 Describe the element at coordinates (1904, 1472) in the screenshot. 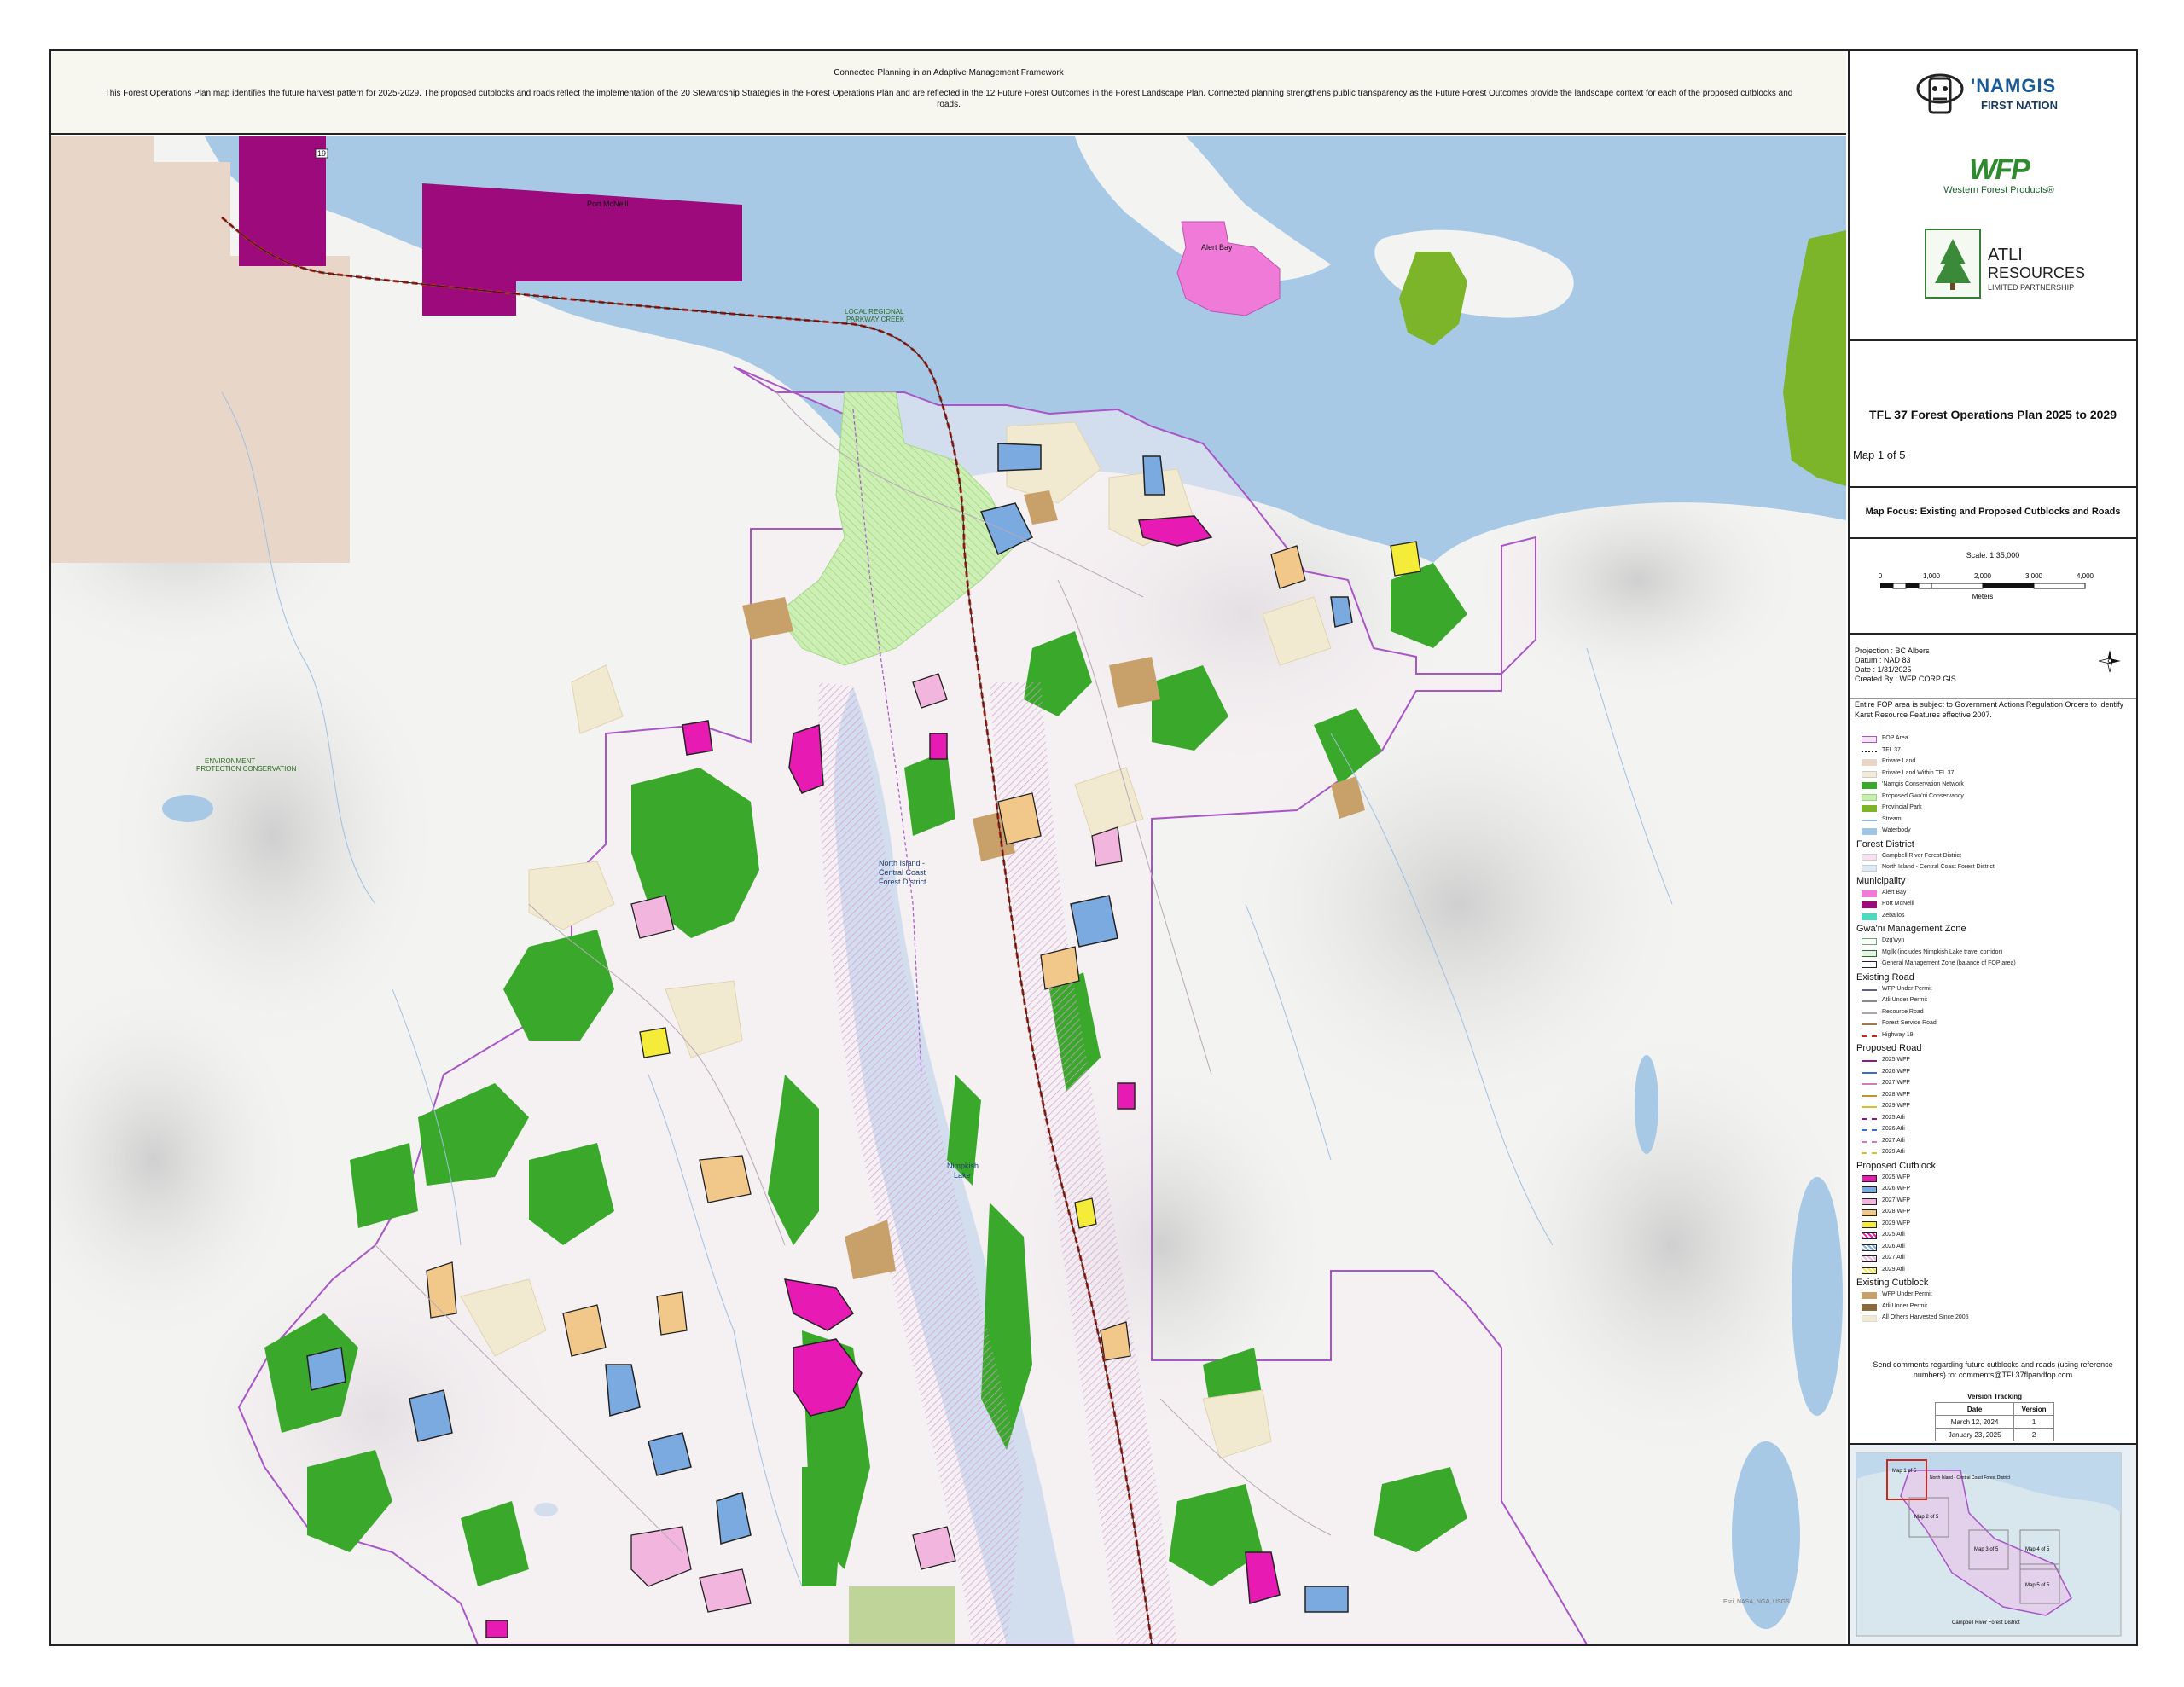

I see `inset-label-1: Map 1 of 5` at that location.